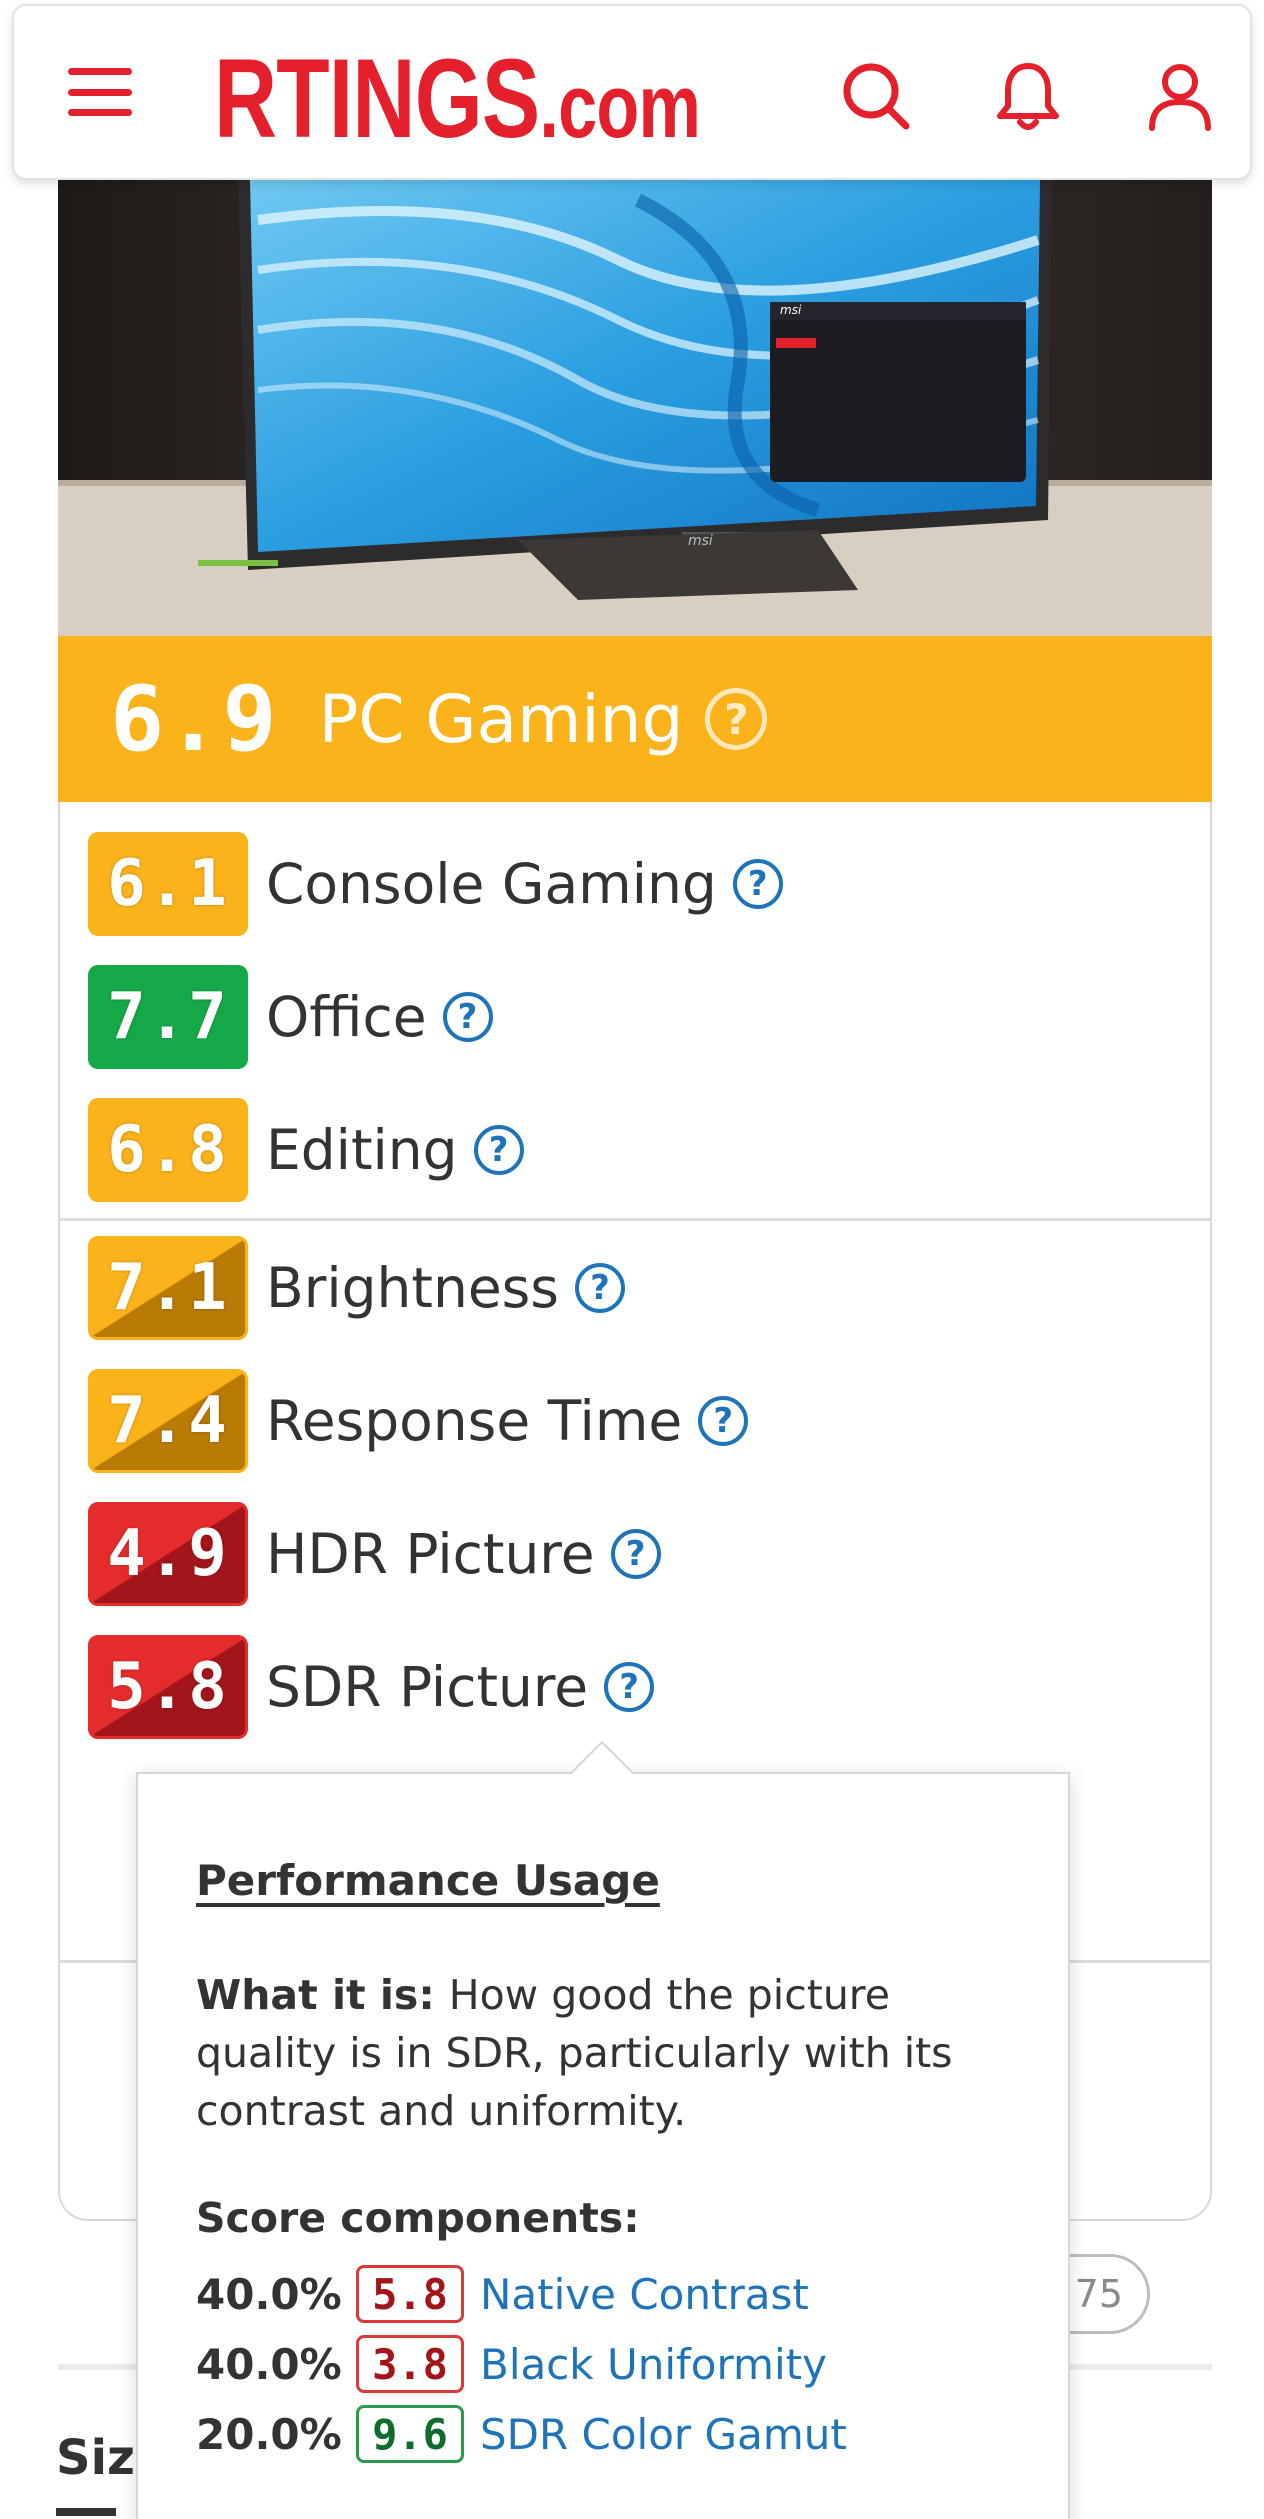 The image size is (1264, 2519). I want to click on score-badge: 6.8, so click(168, 1150).